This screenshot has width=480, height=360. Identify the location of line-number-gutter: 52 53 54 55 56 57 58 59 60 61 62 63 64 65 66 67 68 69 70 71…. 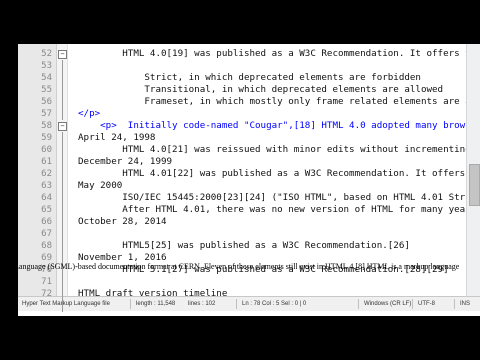
(37, 177).